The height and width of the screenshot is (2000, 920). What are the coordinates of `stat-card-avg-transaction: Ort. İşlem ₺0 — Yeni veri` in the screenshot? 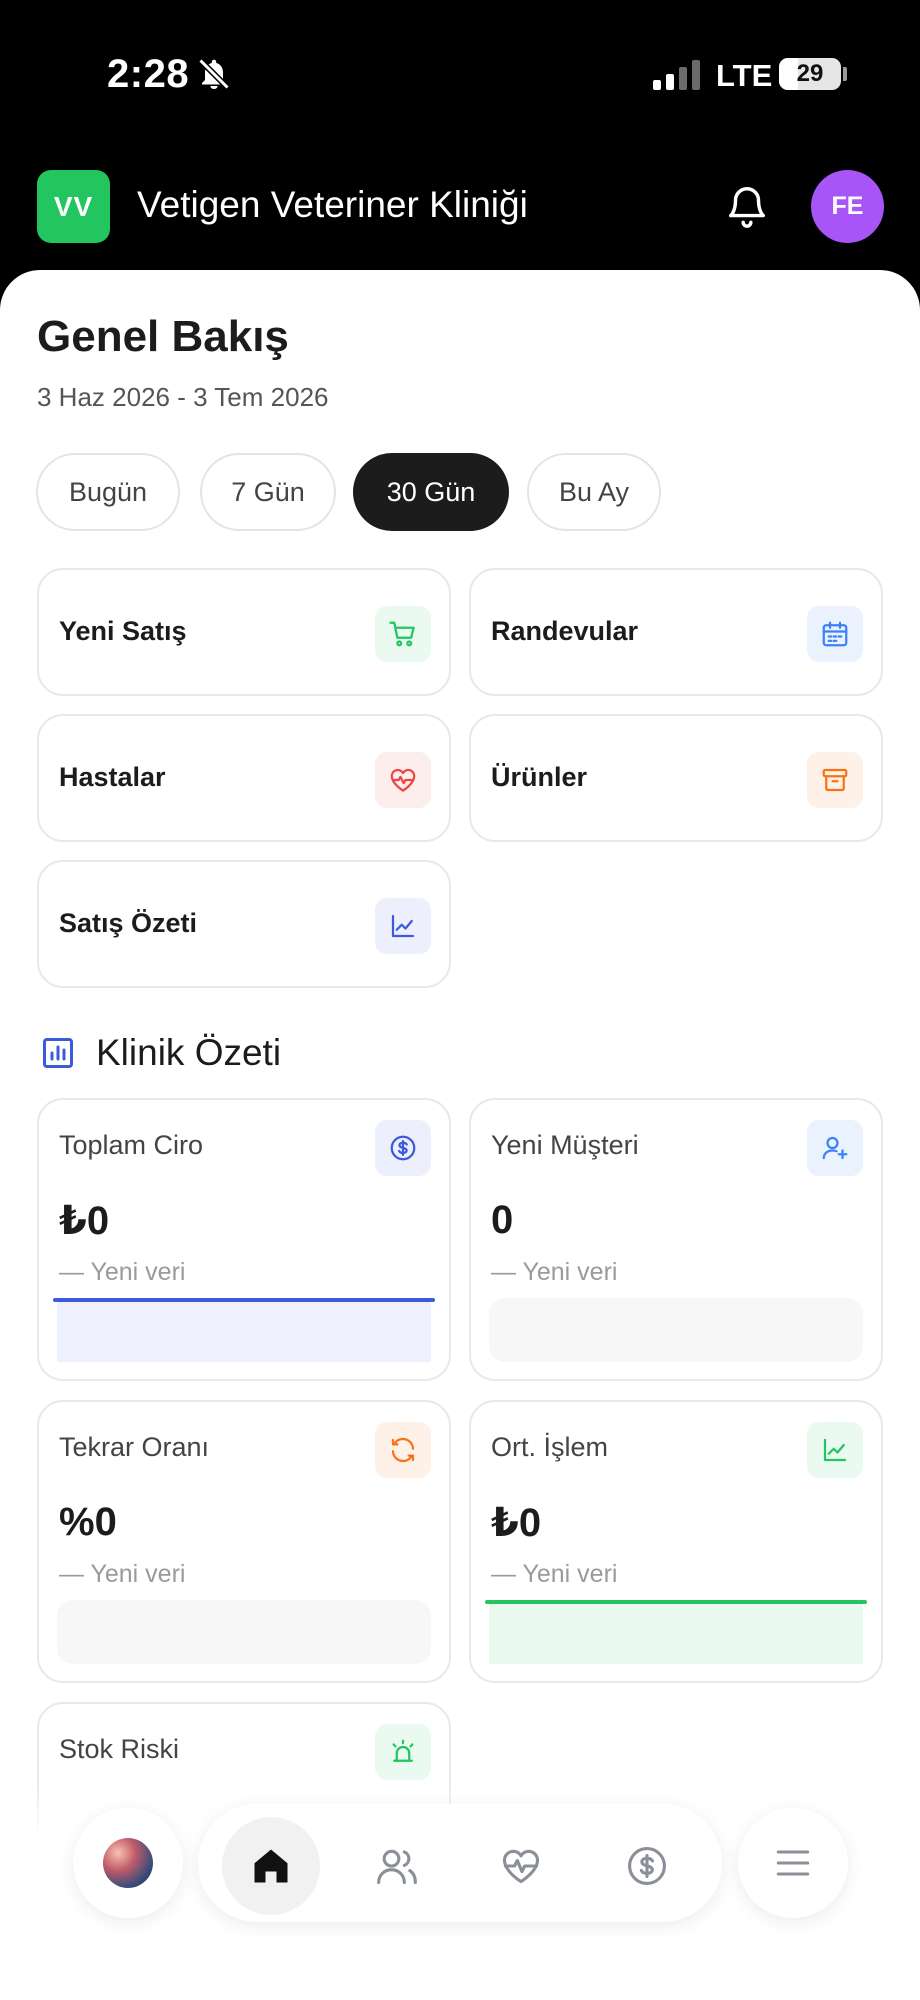 It's located at (676, 1541).